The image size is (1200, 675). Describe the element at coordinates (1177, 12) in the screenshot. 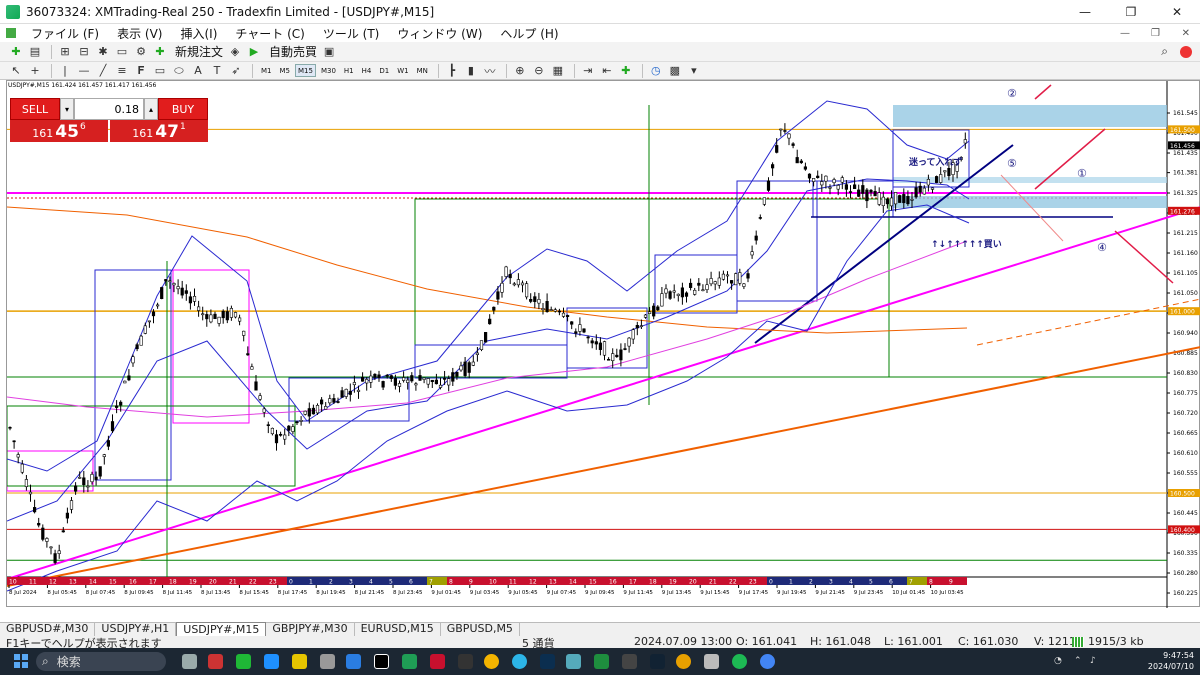

I see `close-button: ✕` at that location.